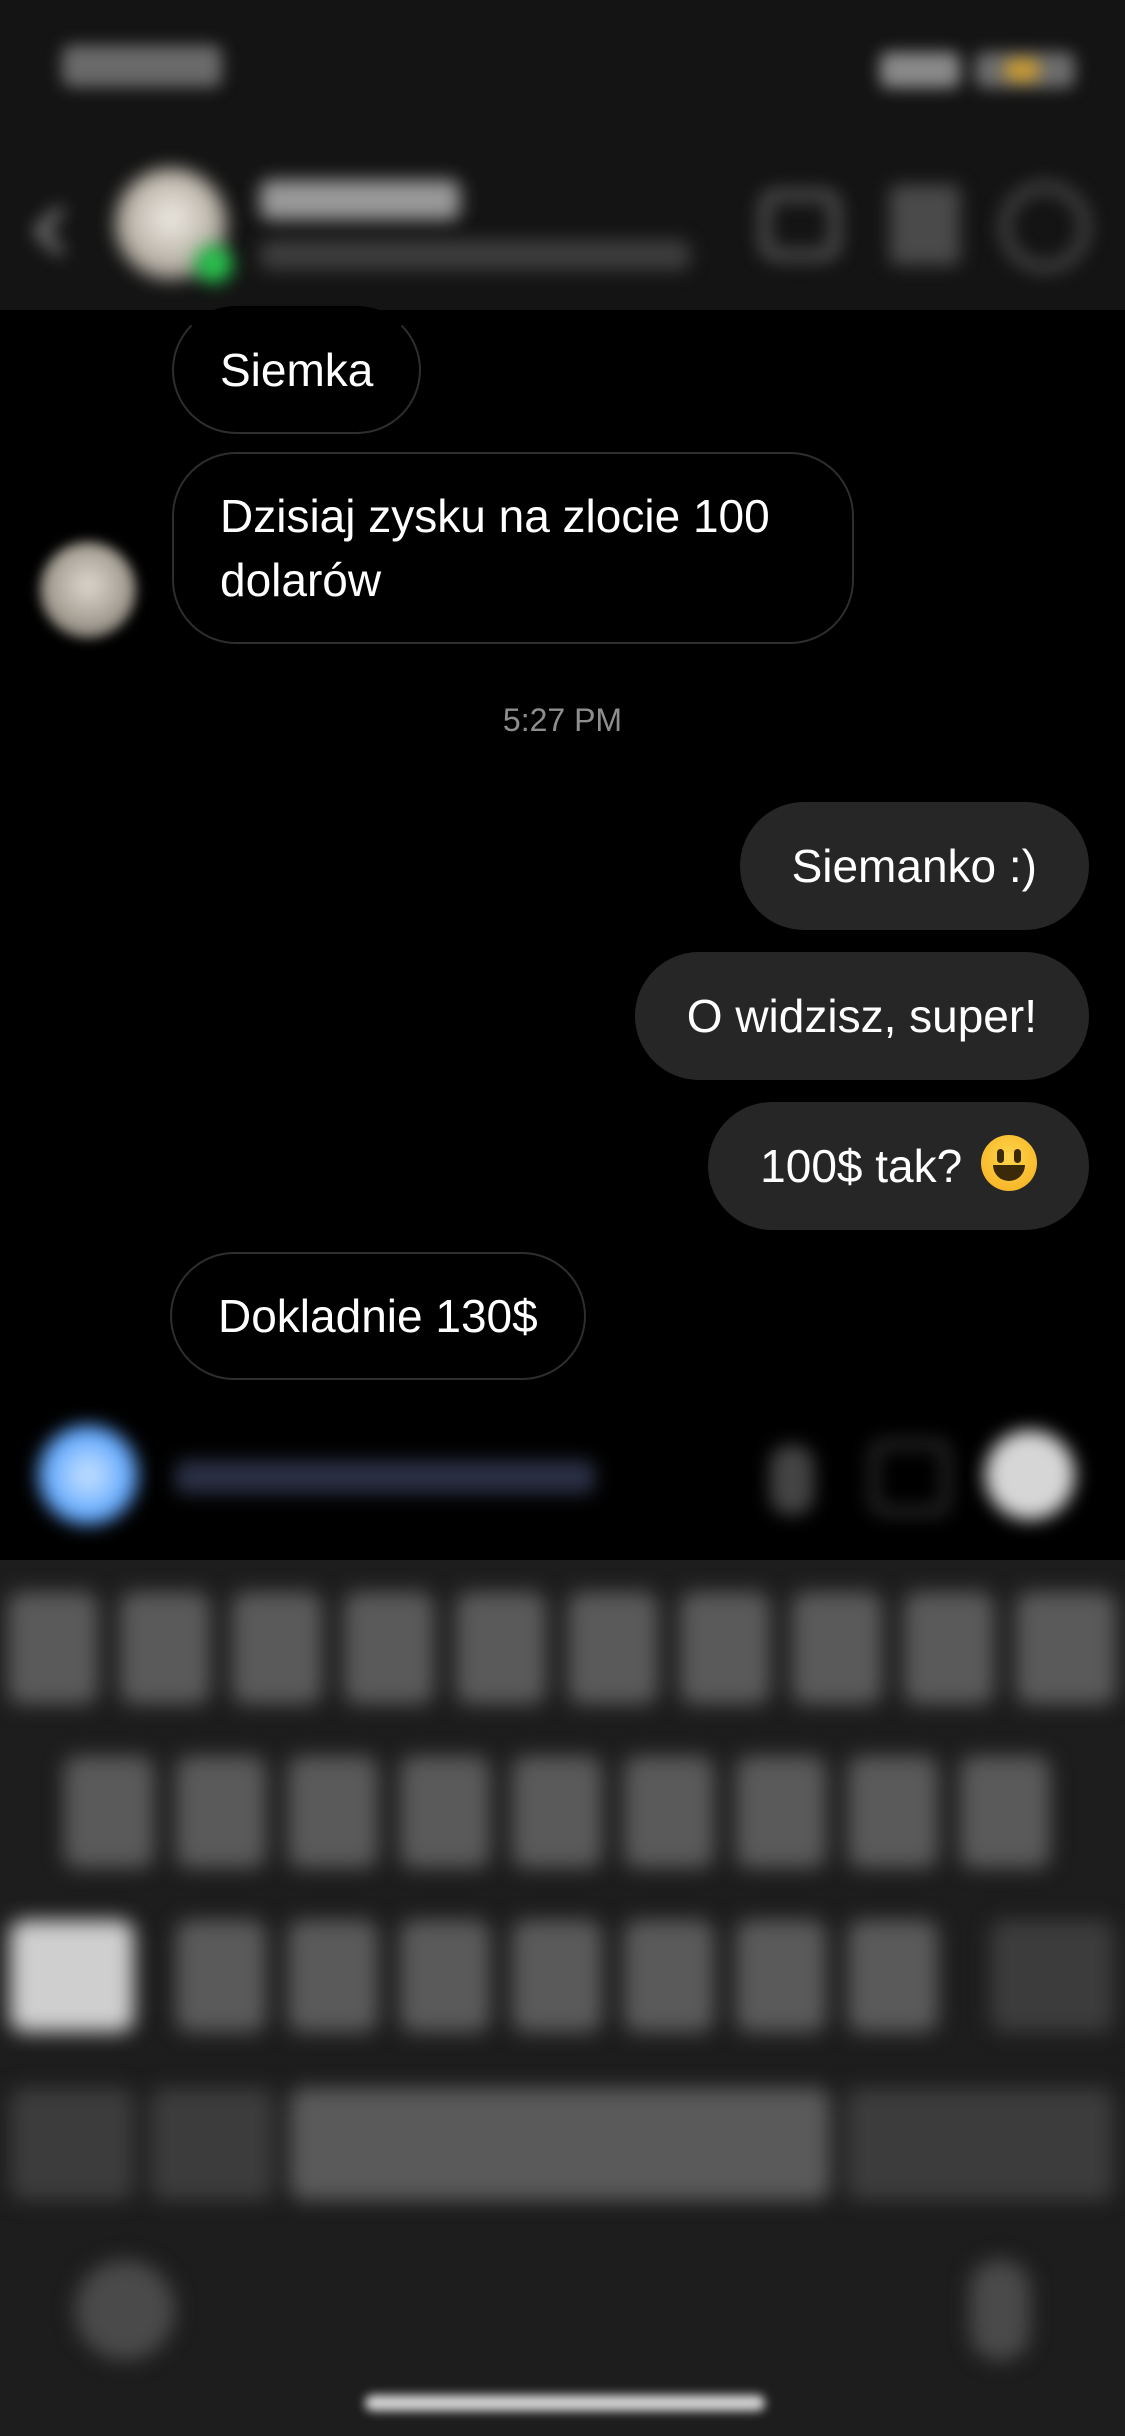  Describe the element at coordinates (800, 225) in the screenshot. I see `video-camera-icon` at that location.